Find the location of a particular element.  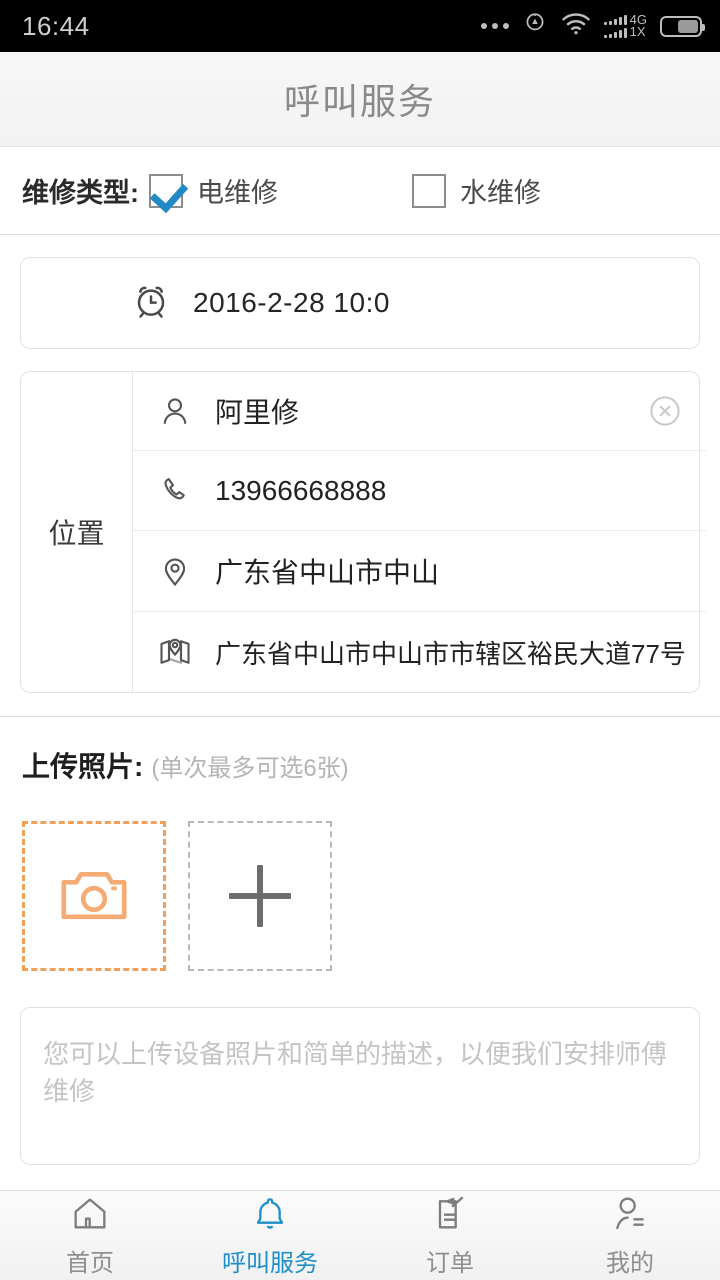

upload-title: 上传照片: is located at coordinates (83, 766).